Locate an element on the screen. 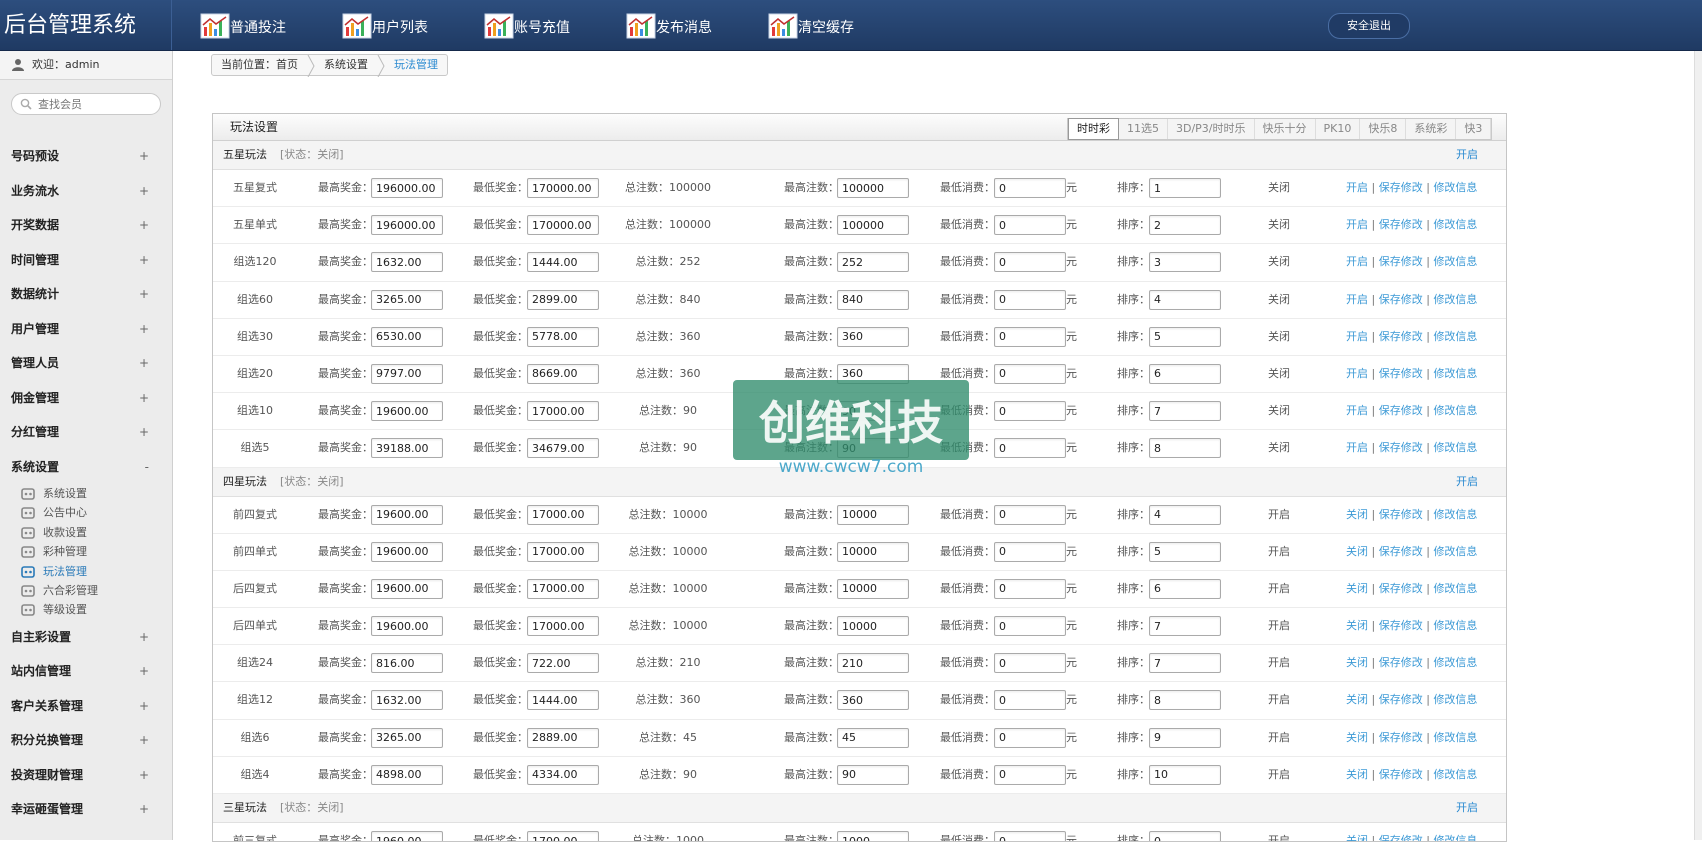 The width and height of the screenshot is (1702, 842). page-scrollbar is located at coordinates (1698, 445).